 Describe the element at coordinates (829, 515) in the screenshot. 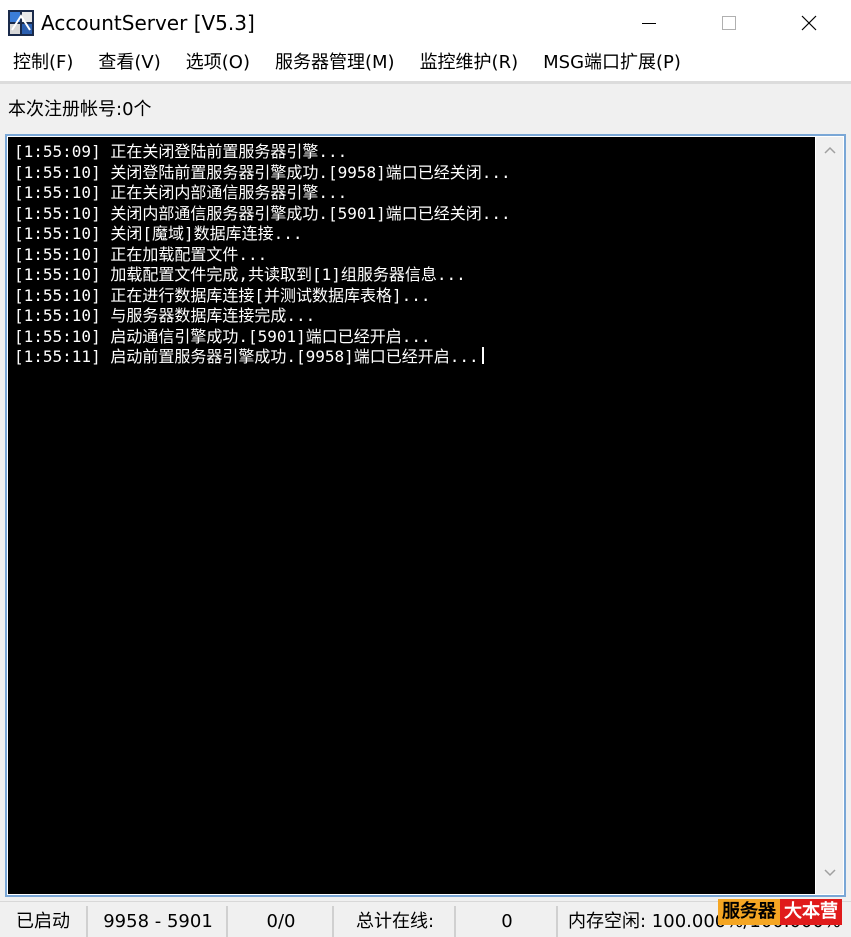

I see `vertical-scrollbar` at that location.